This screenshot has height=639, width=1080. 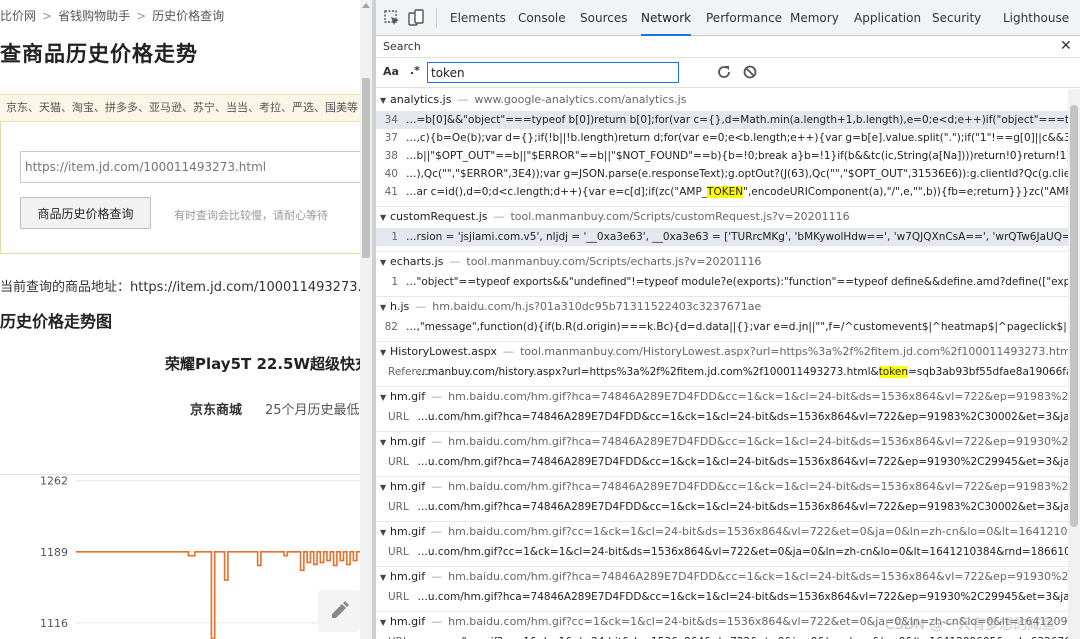 What do you see at coordinates (391, 138) in the screenshot?
I see `line-number: 37` at bounding box center [391, 138].